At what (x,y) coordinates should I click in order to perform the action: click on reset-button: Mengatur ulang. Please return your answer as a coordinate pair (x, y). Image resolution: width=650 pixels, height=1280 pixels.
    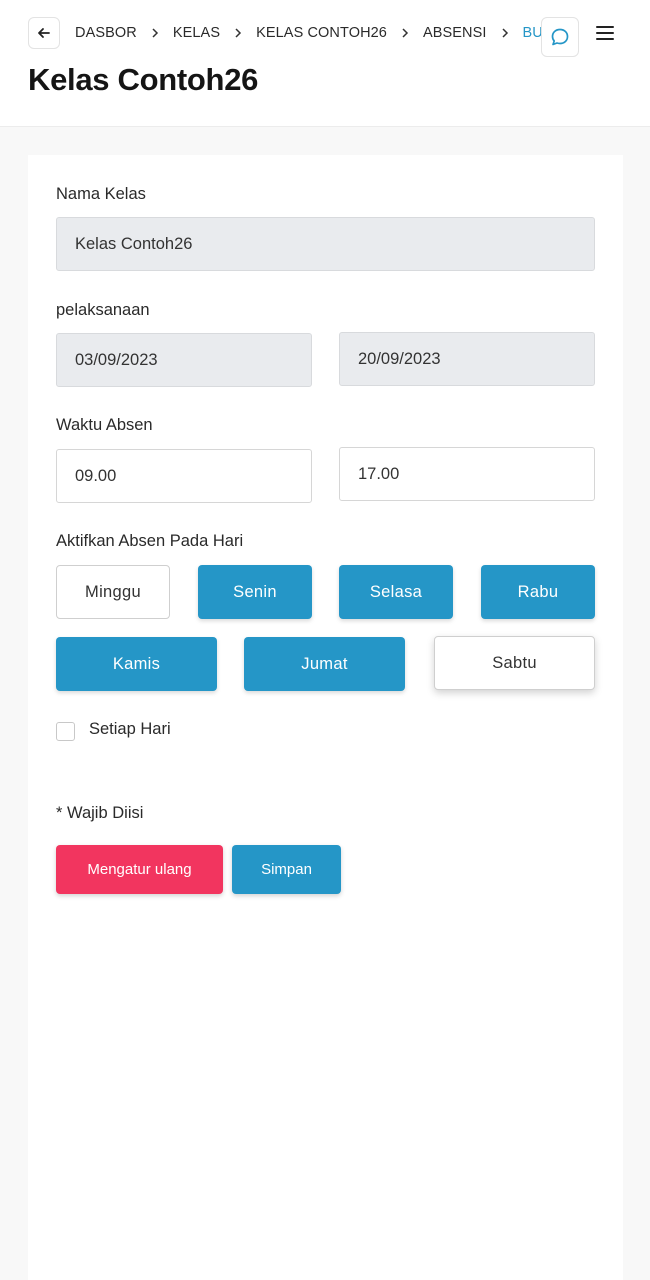
    Looking at the image, I should click on (139, 869).